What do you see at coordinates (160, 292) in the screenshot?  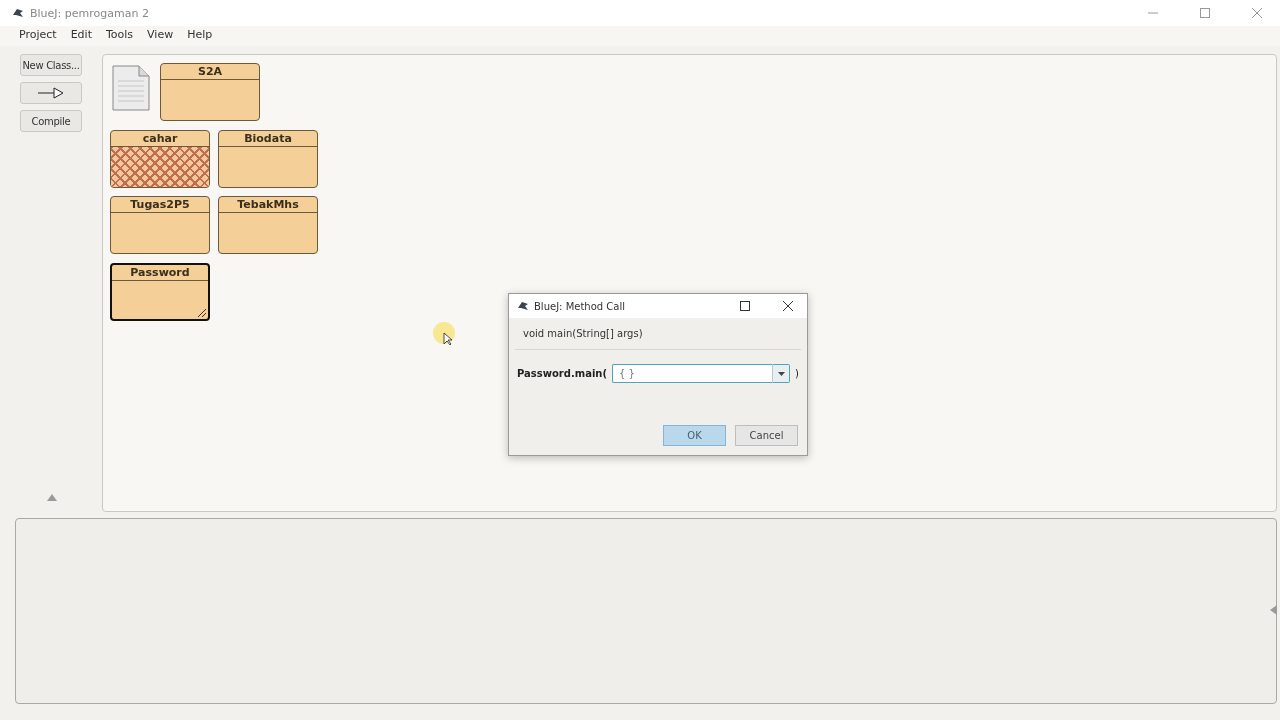 I see `class-box: Password` at bounding box center [160, 292].